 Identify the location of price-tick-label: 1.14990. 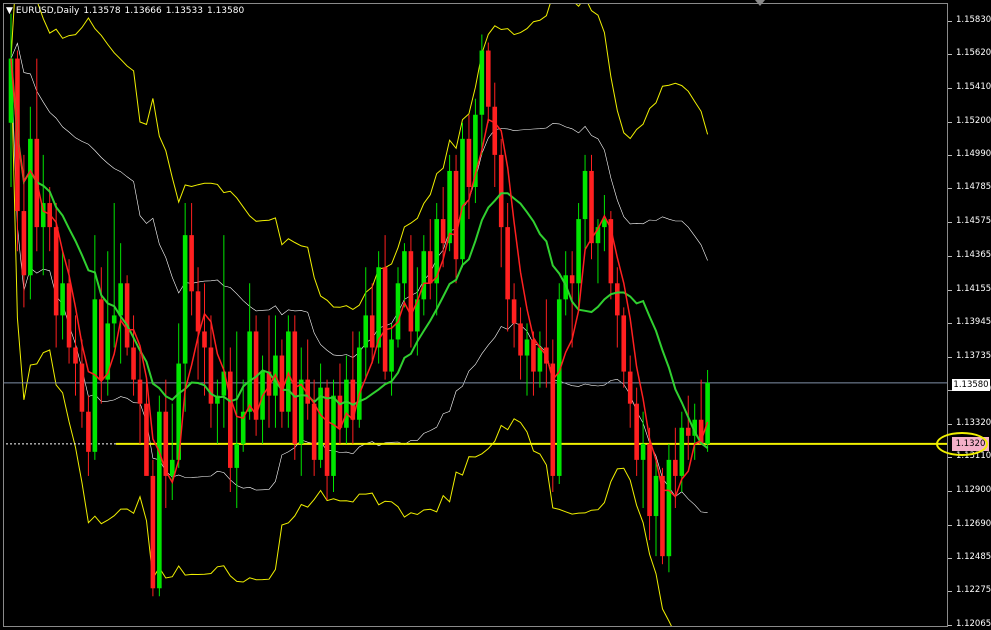
(973, 154).